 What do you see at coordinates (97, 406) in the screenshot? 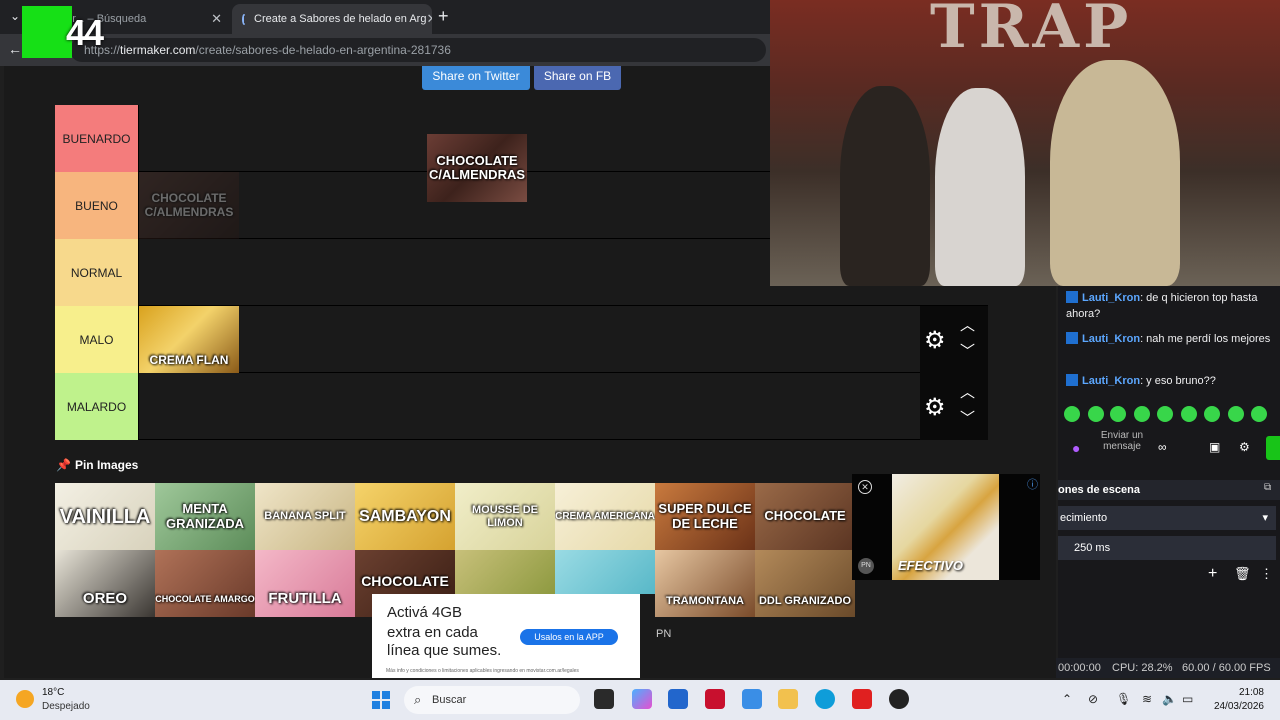
I see `tier-label: MALARDO` at bounding box center [97, 406].